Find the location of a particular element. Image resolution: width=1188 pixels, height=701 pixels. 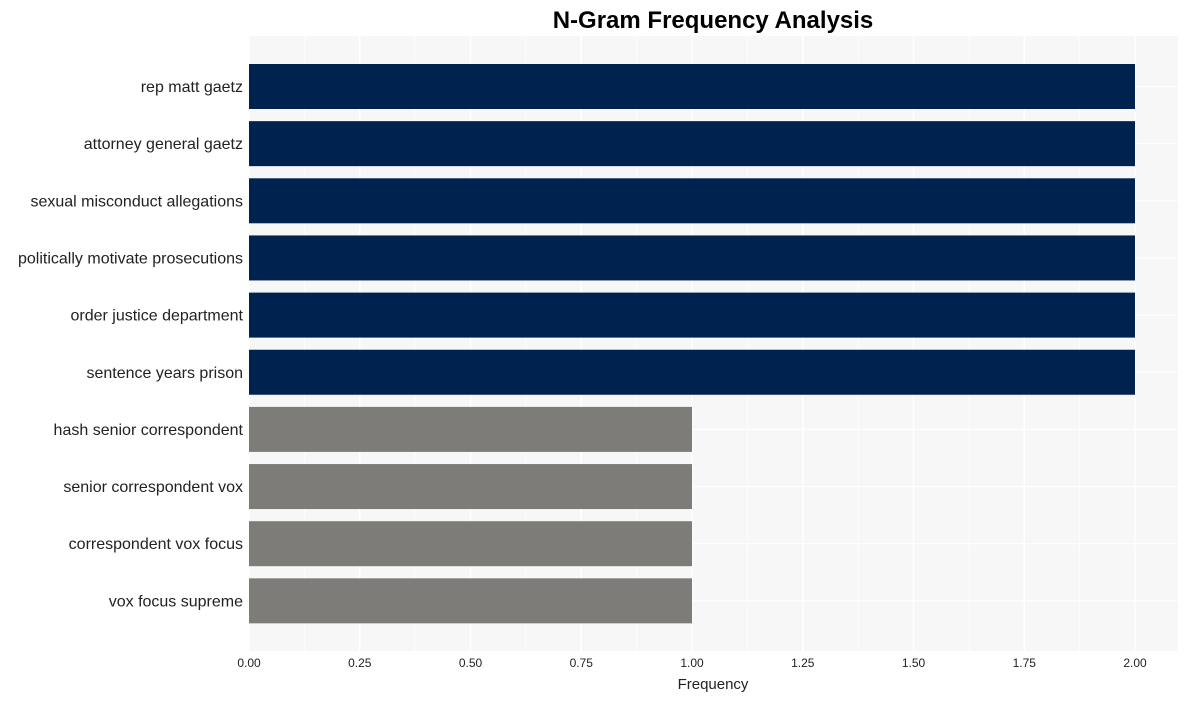

bar-order-justice-department is located at coordinates (692, 315).